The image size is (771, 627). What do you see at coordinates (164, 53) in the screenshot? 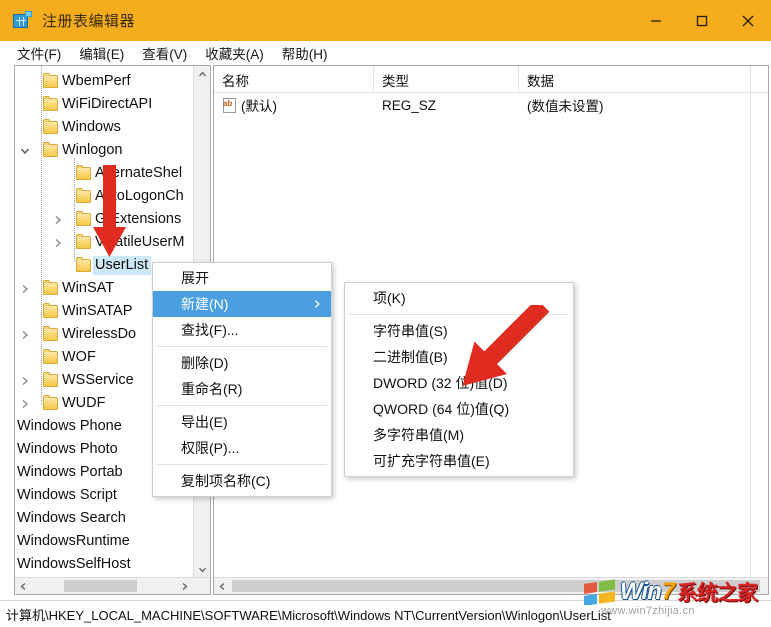
I see `menu-view: 查看(V)` at bounding box center [164, 53].